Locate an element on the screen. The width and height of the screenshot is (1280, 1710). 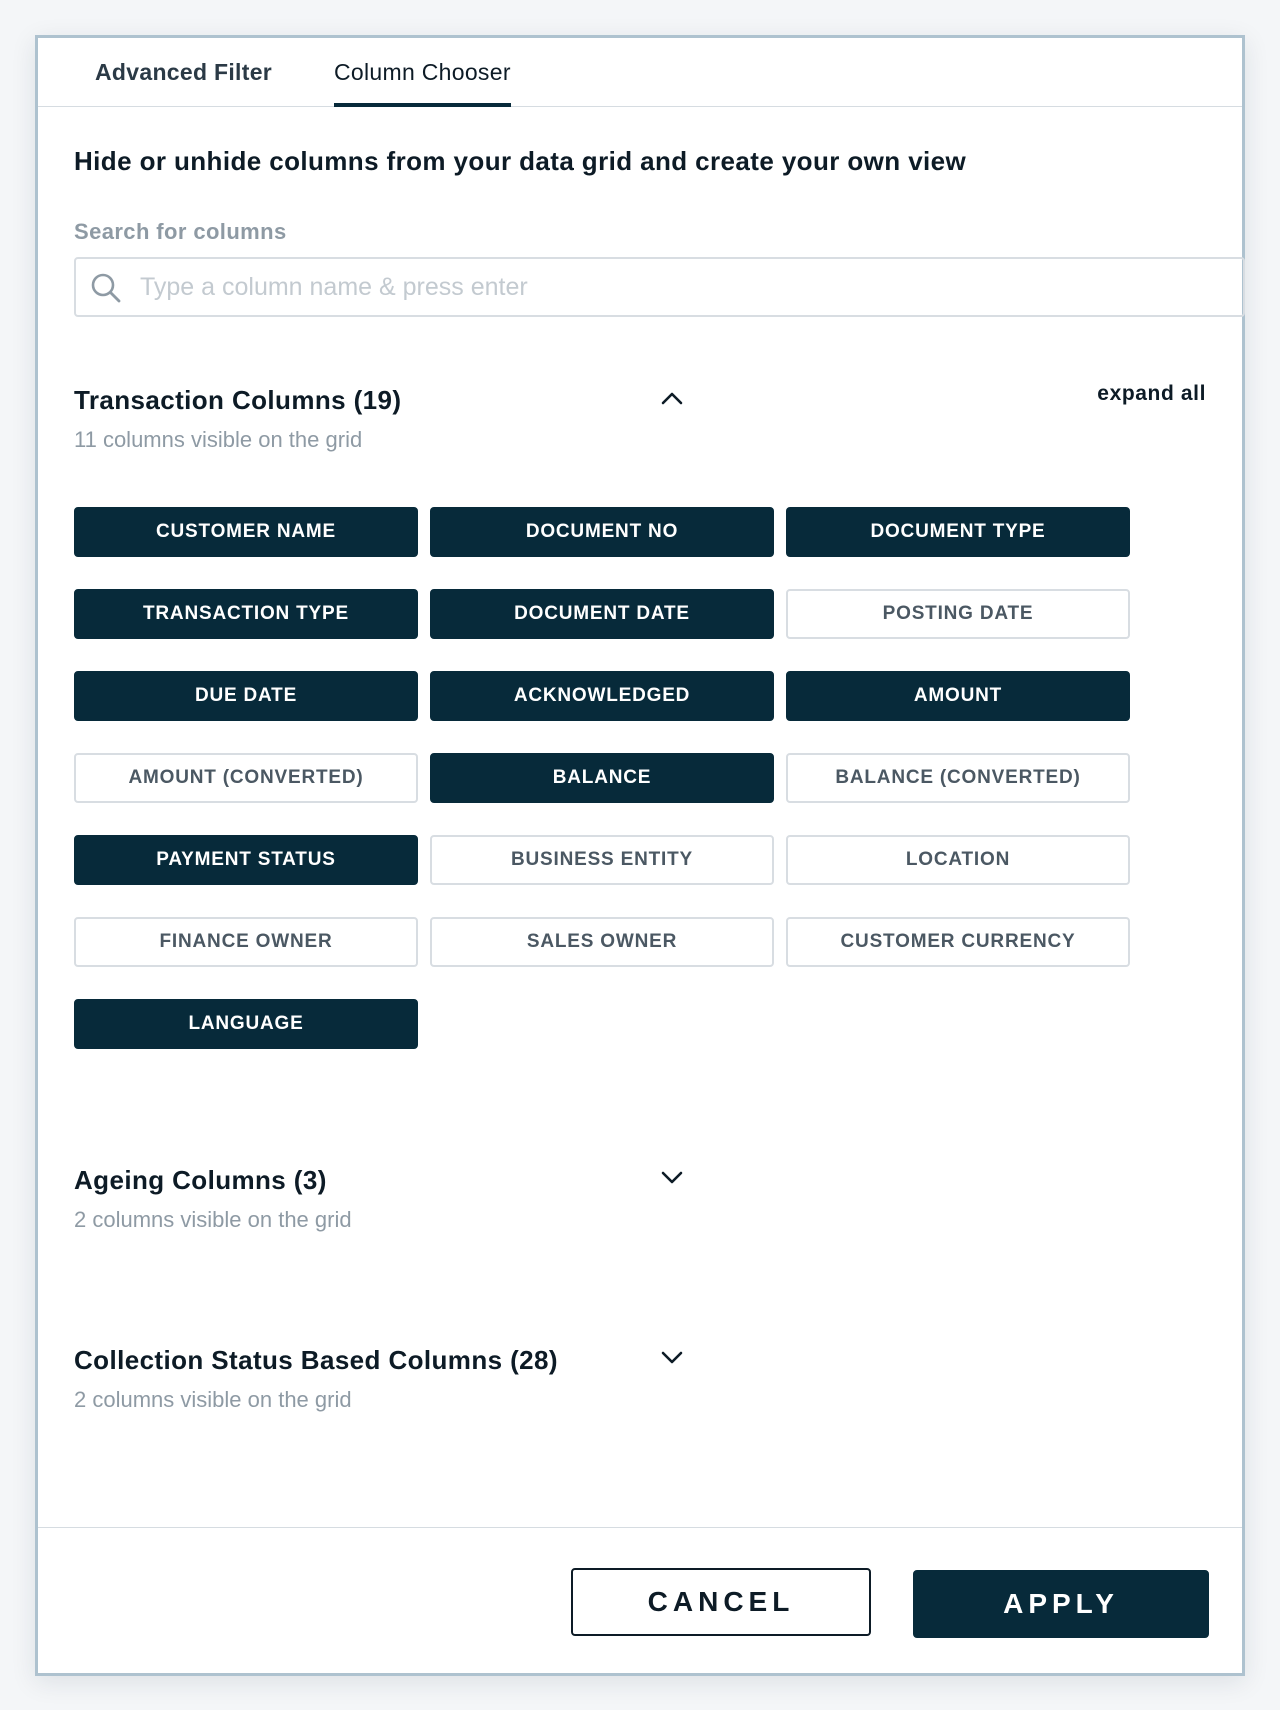
column-chip: CUSTOMER CURRENCY is located at coordinates (958, 942).